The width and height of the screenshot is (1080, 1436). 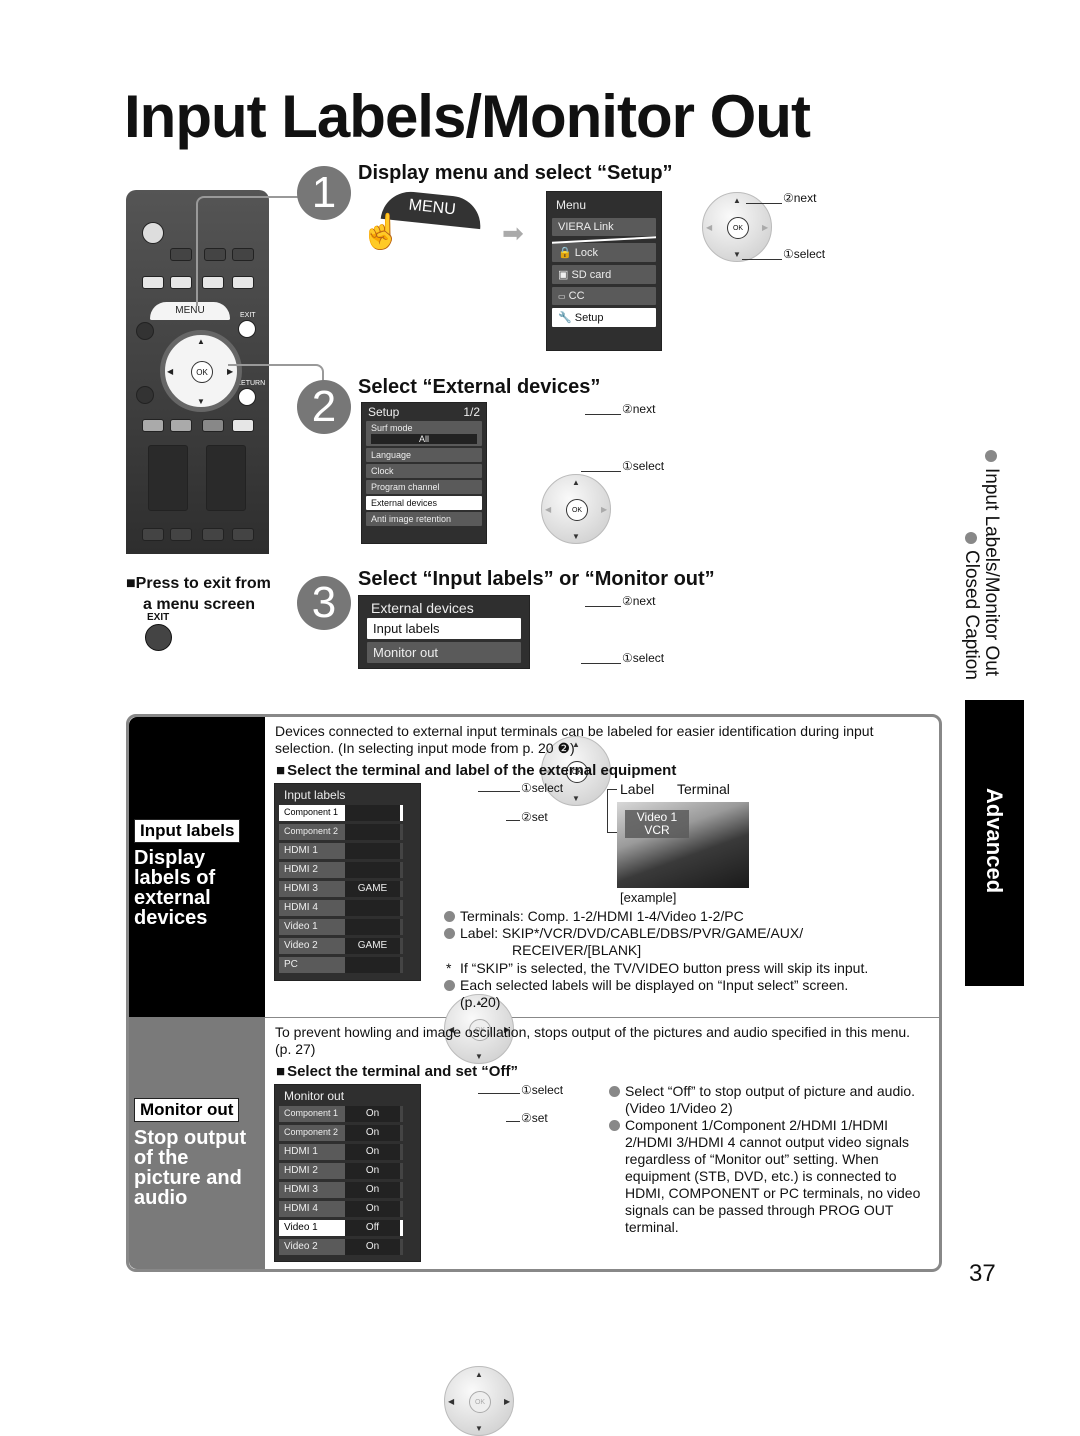 What do you see at coordinates (347, 870) in the screenshot?
I see `menu-row: HDMI 2` at bounding box center [347, 870].